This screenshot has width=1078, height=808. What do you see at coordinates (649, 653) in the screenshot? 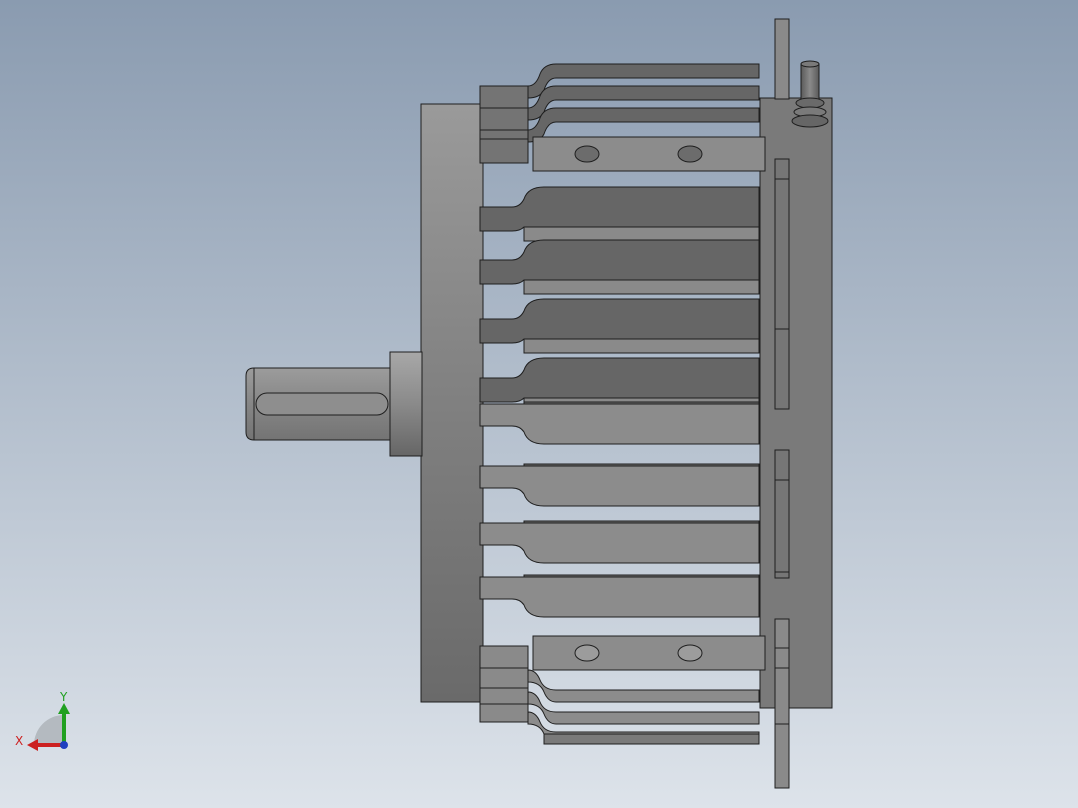
I see `lower-clamp-bar` at bounding box center [649, 653].